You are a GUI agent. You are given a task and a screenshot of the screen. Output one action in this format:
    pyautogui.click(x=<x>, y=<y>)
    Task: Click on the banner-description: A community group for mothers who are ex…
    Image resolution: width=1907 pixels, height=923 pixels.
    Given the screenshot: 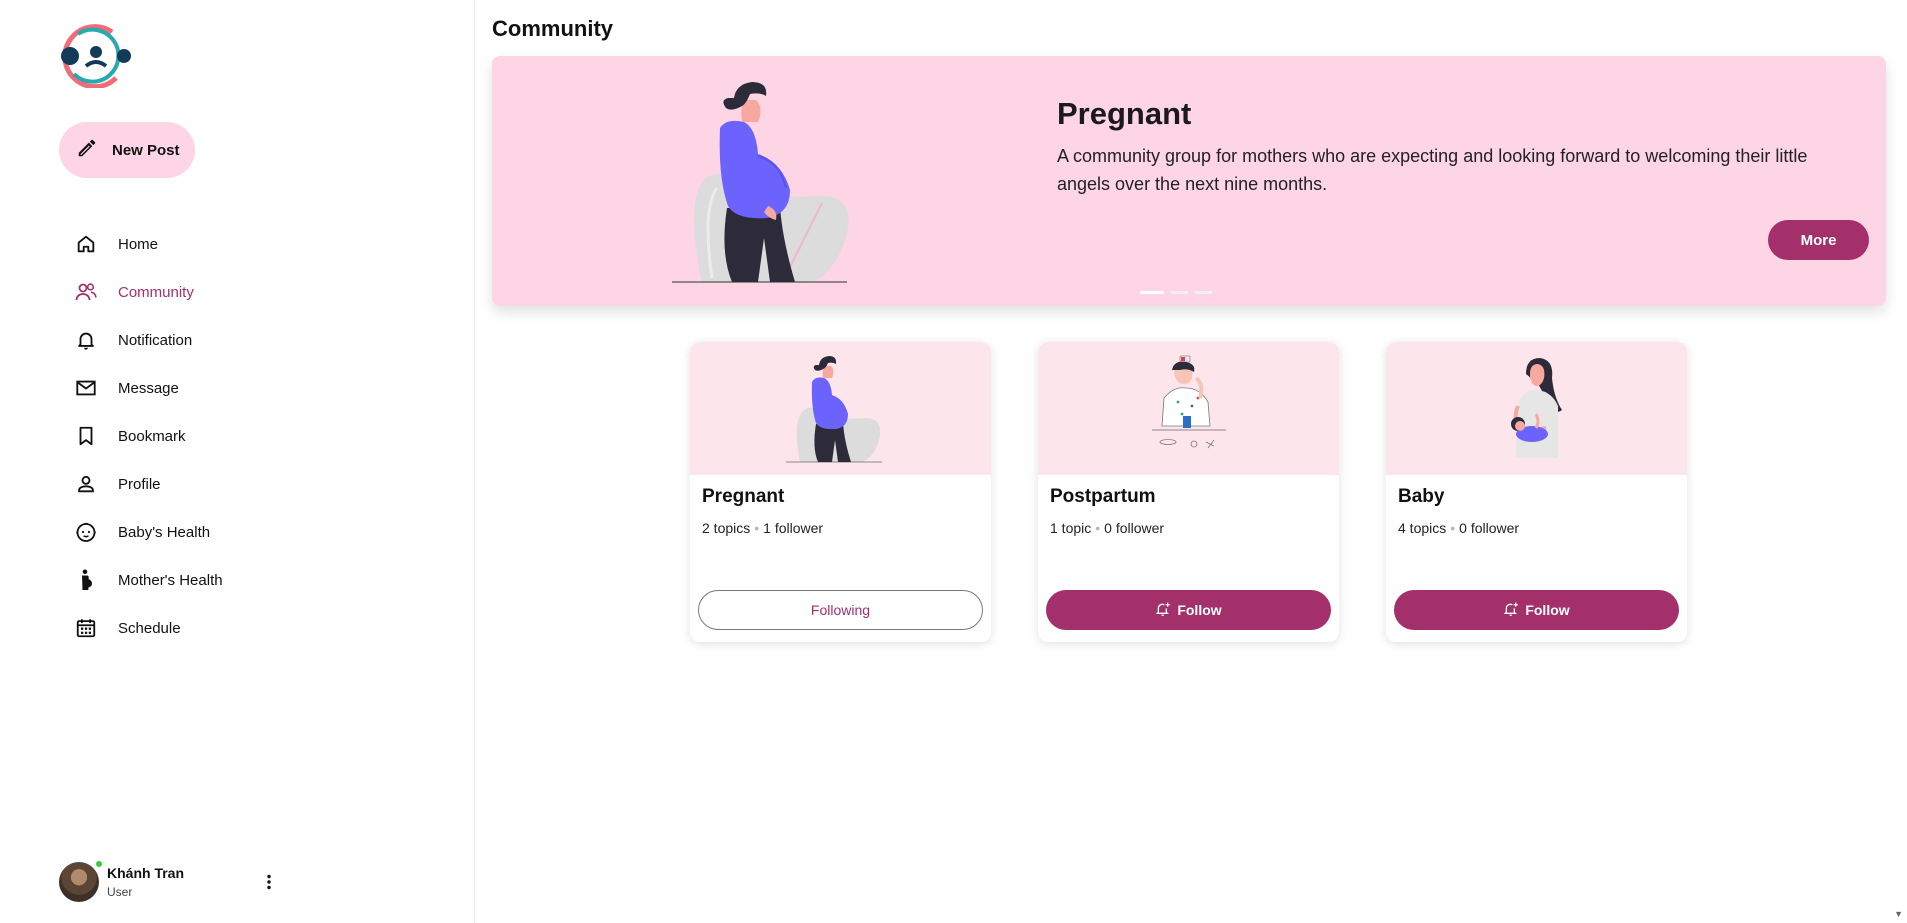 What is the action you would take?
    pyautogui.click(x=1432, y=170)
    